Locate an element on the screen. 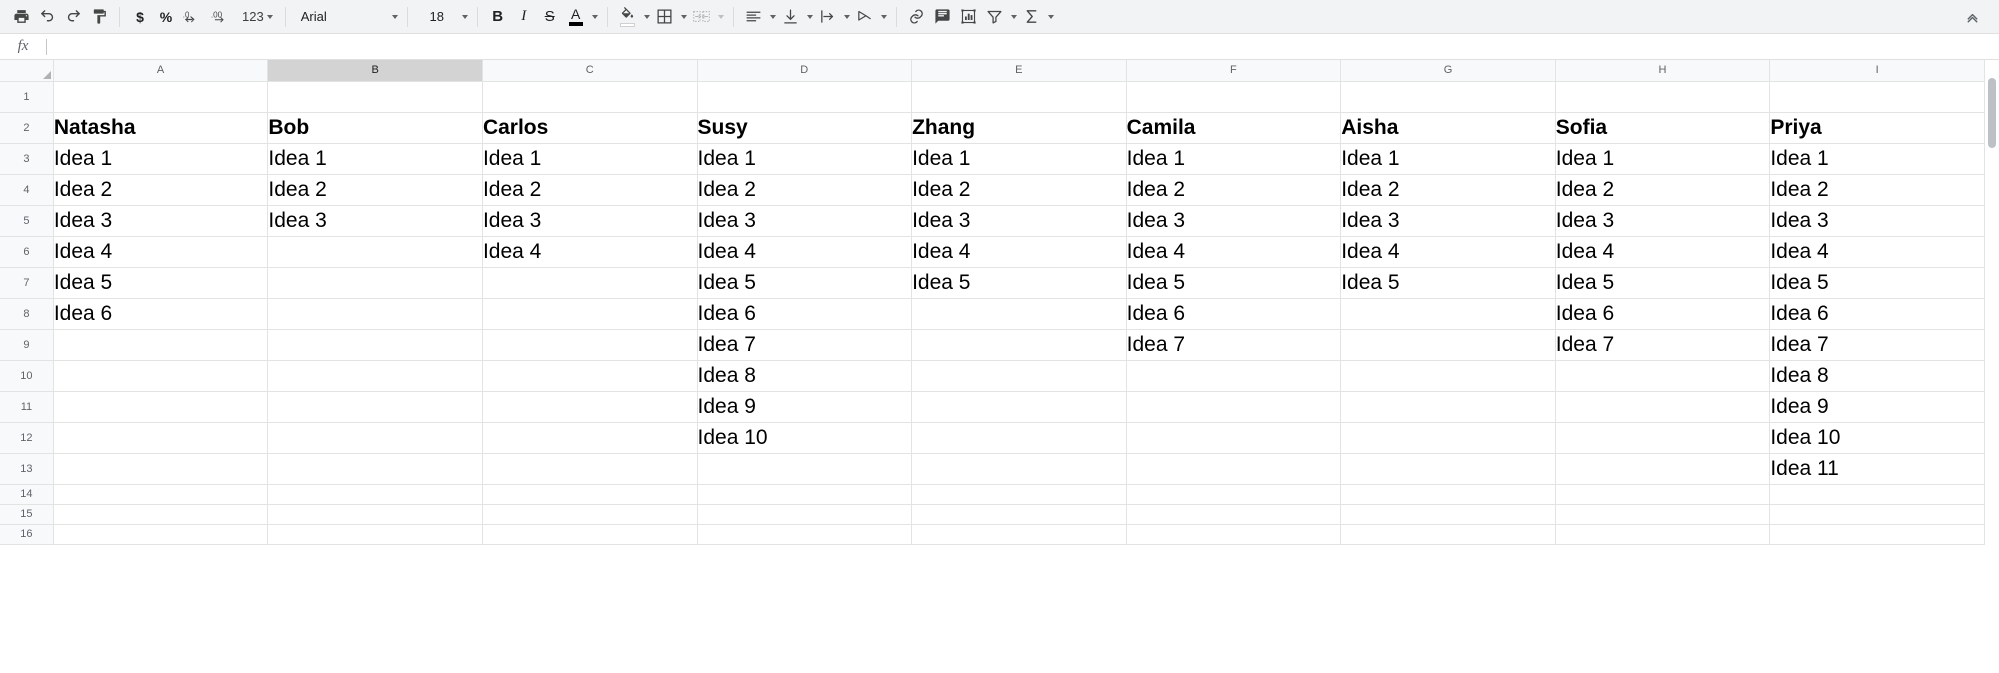  row-header-3: 3 is located at coordinates (27, 159).